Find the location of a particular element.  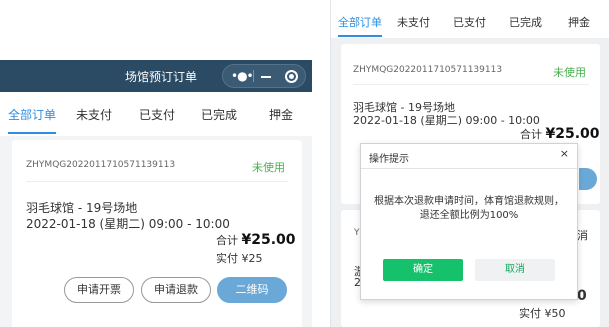

order-tabs: 全部订单 未支付 已支付 已完成 押金 is located at coordinates (156, 114).